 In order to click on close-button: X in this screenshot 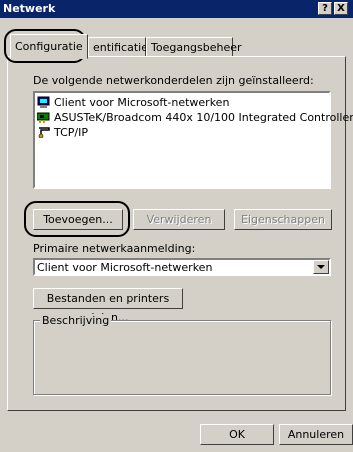, I will do `click(341, 8)`.